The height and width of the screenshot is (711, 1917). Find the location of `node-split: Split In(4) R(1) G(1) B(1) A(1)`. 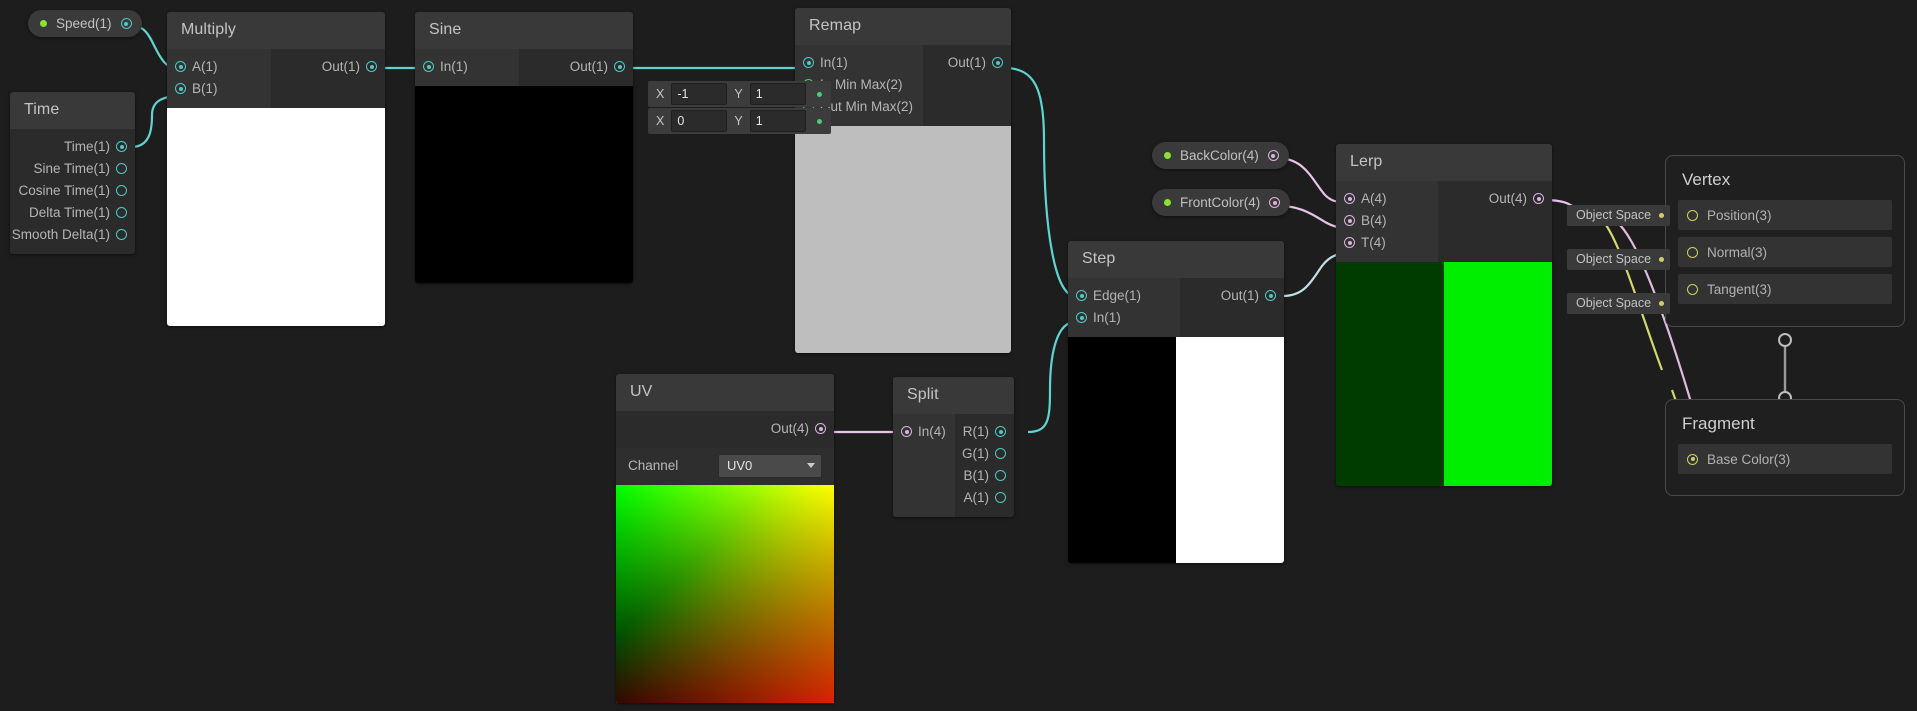

node-split: Split In(4) R(1) G(1) B(1) A(1) is located at coordinates (953, 447).